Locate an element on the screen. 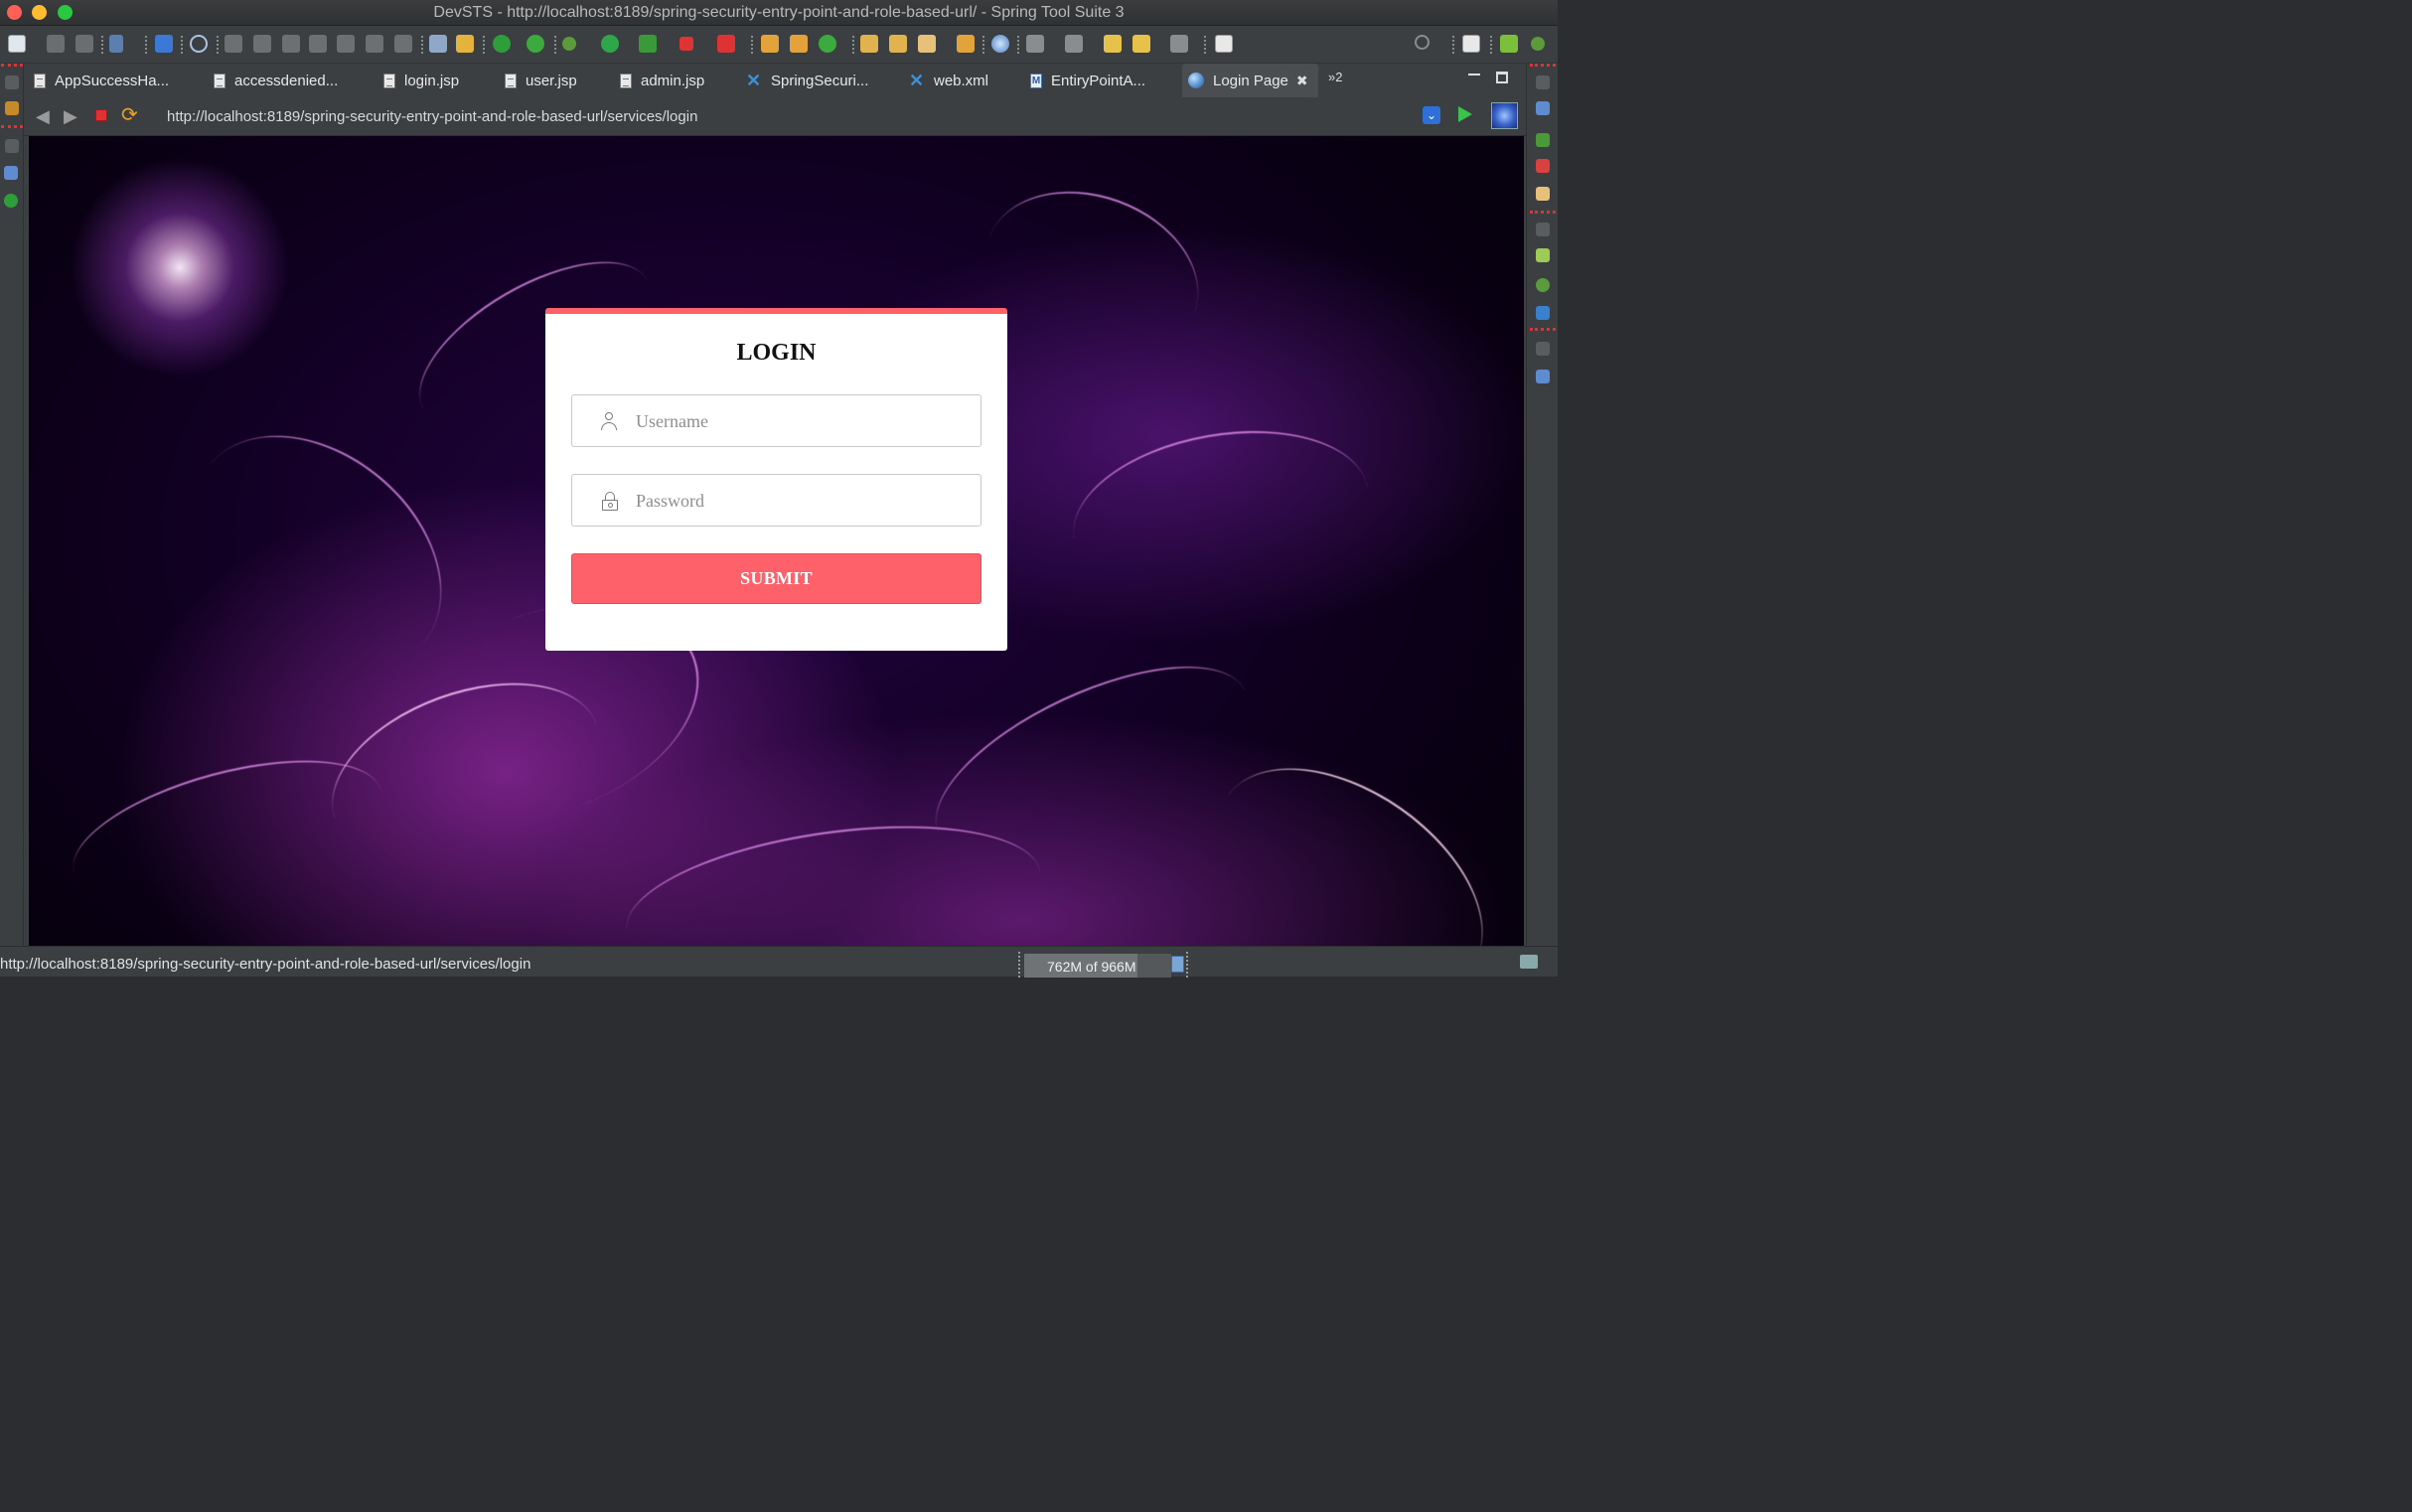 The width and height of the screenshot is (2412, 1512). back-arrow-icon: ◀ is located at coordinates (43, 116).